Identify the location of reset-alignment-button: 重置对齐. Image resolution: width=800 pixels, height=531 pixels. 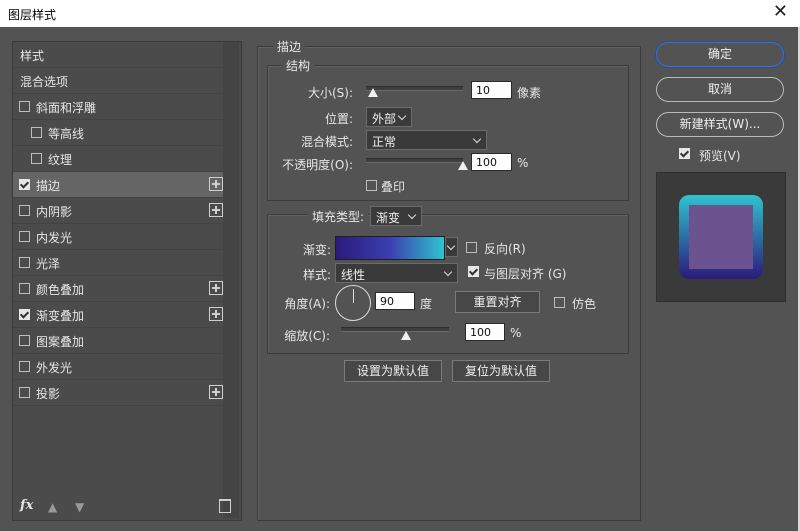
(497, 302).